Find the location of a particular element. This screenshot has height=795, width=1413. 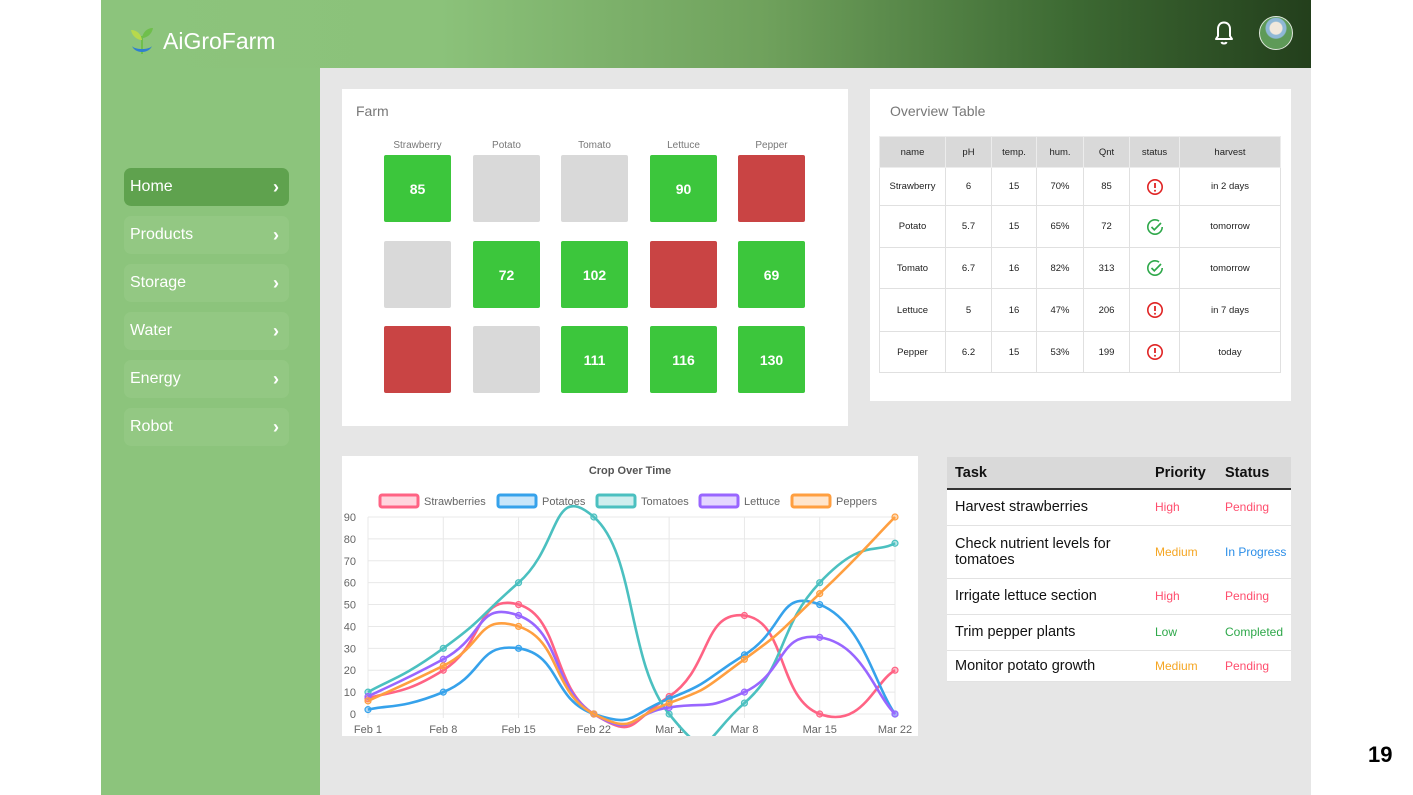

overview-cell-temp: 15 is located at coordinates (1014, 352).